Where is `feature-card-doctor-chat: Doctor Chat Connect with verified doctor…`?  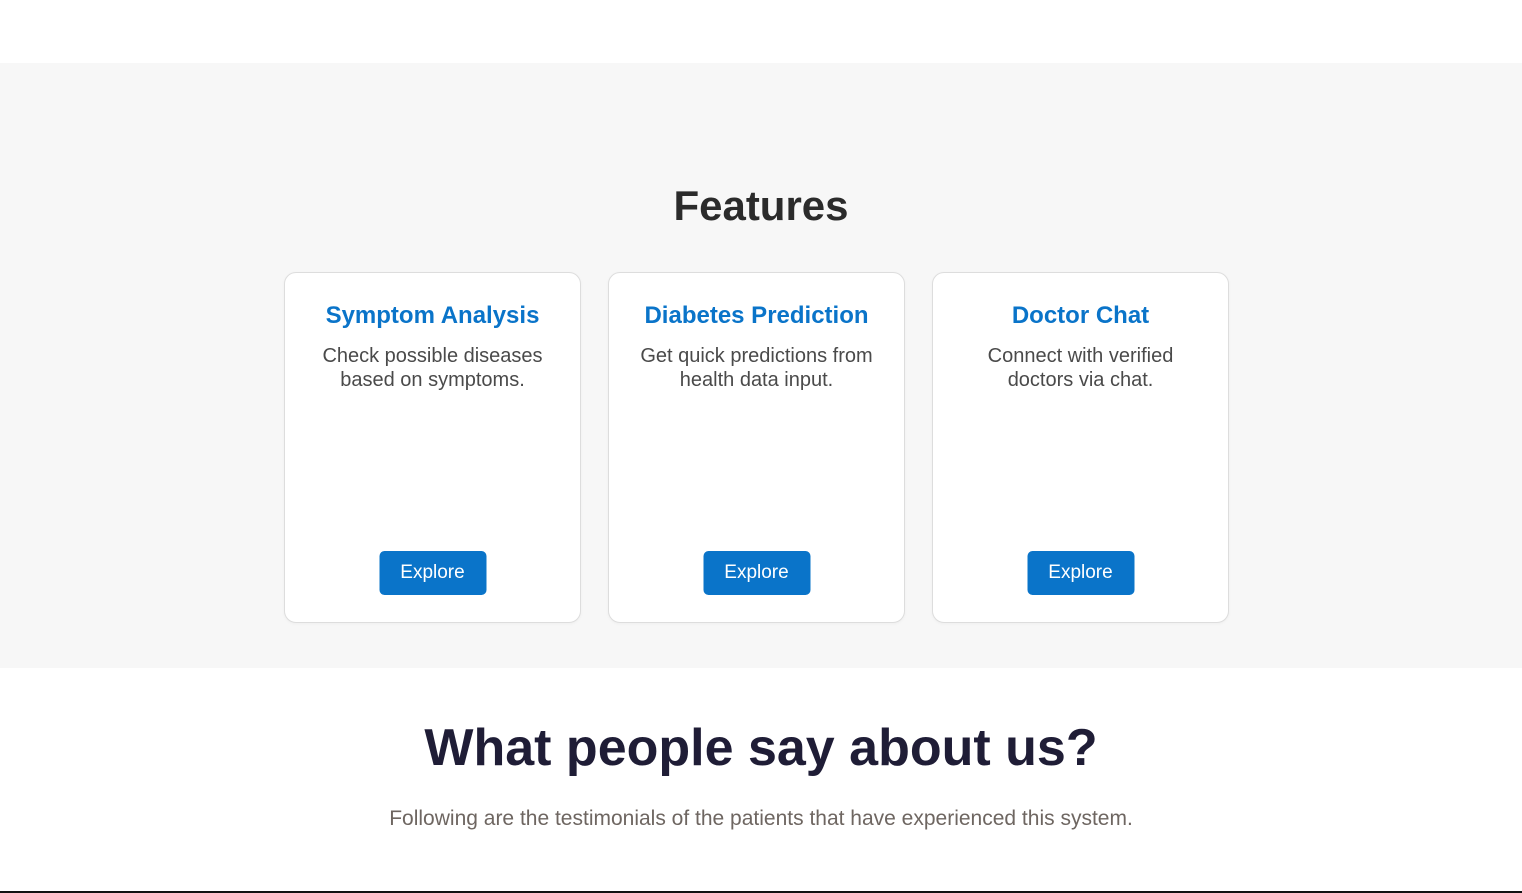
feature-card-doctor-chat: Doctor Chat Connect with verified doctor… is located at coordinates (1080, 447).